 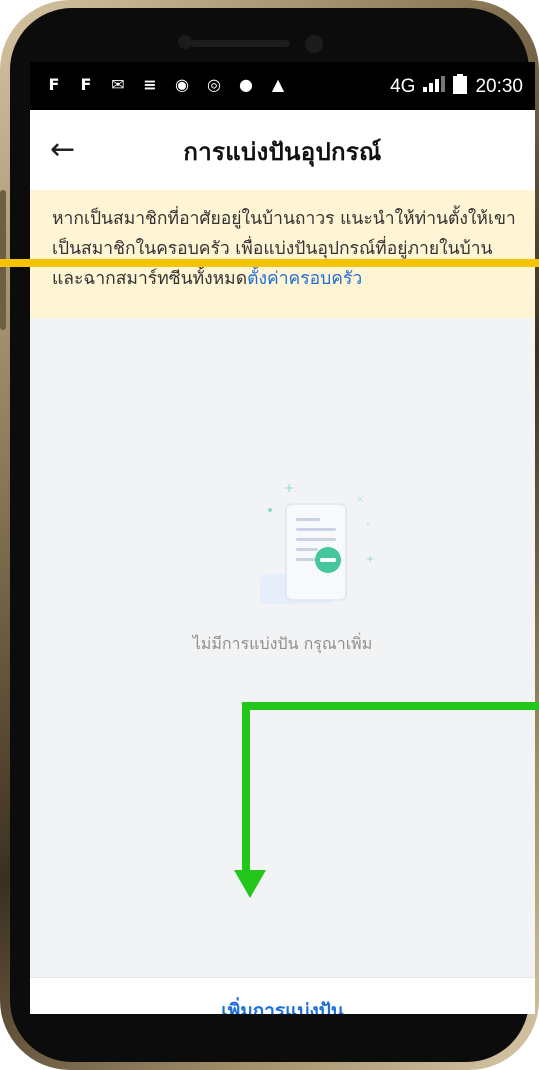 I want to click on page-title: การแบ่งปันอุปกรณ์, so click(x=282, y=152).